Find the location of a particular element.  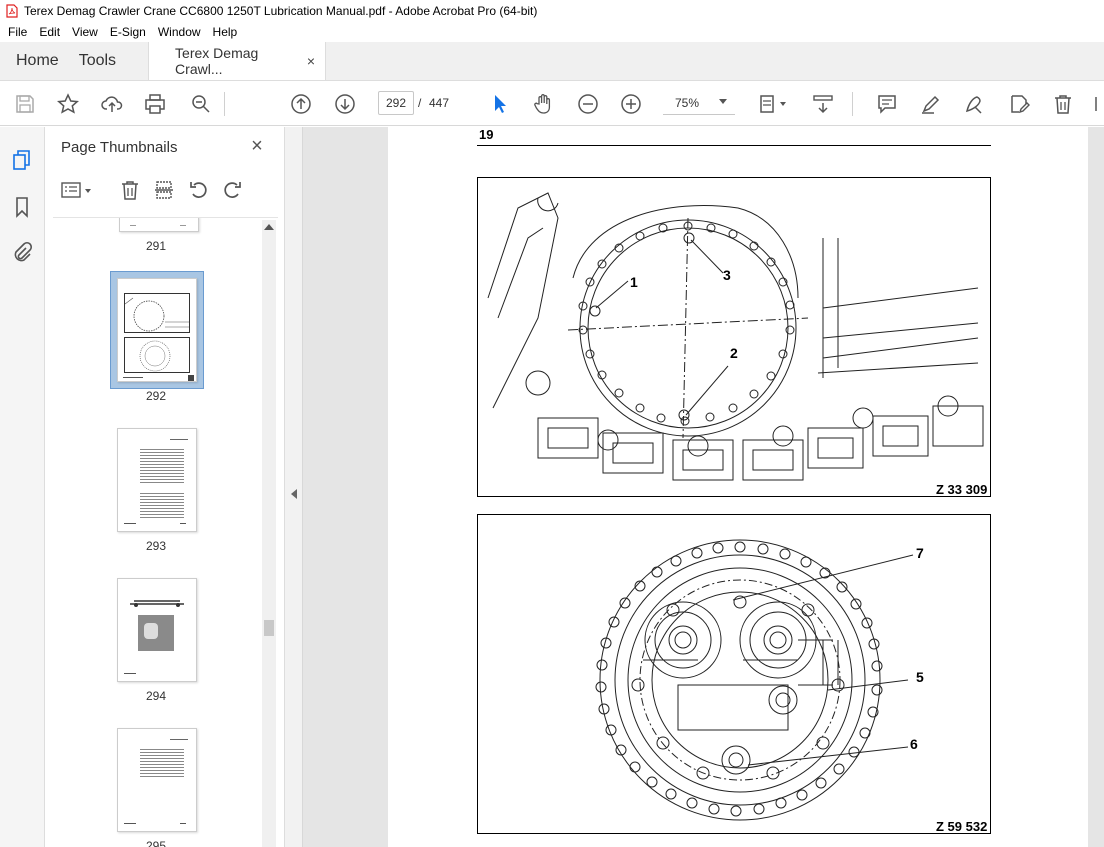

scroll-up-icon is located at coordinates (269, 227).